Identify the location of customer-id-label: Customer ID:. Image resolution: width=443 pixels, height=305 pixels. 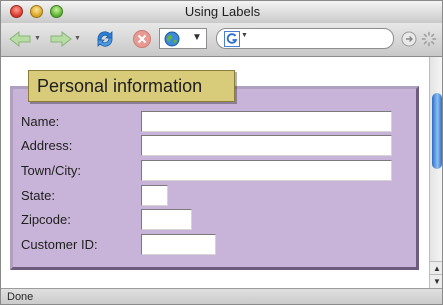
(59, 244).